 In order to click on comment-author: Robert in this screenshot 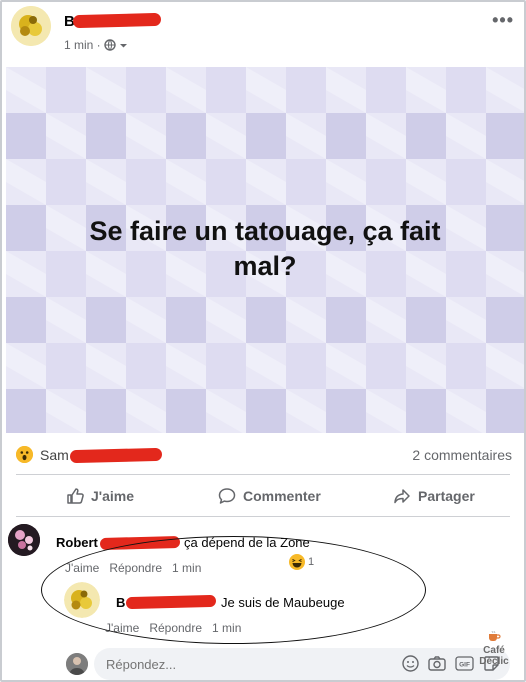, I will do `click(77, 542)`.